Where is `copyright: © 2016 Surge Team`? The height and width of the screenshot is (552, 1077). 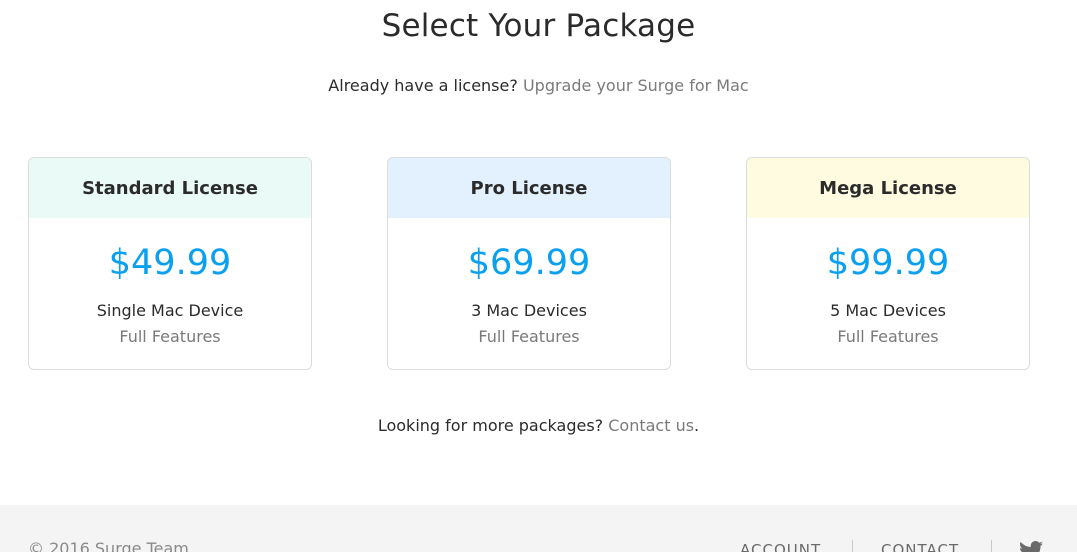 copyright: © 2016 Surge Team is located at coordinates (108, 545).